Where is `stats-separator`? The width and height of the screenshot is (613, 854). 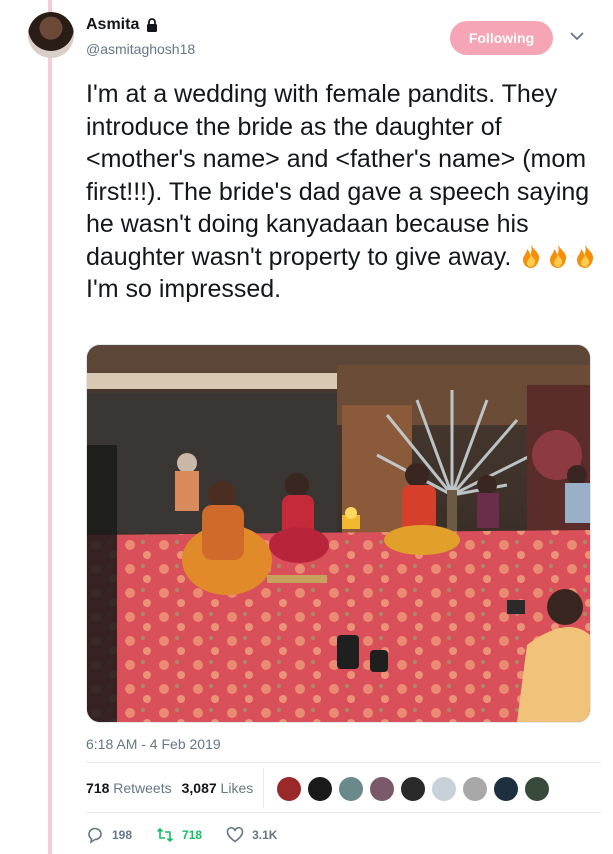
stats-separator is located at coordinates (263, 788).